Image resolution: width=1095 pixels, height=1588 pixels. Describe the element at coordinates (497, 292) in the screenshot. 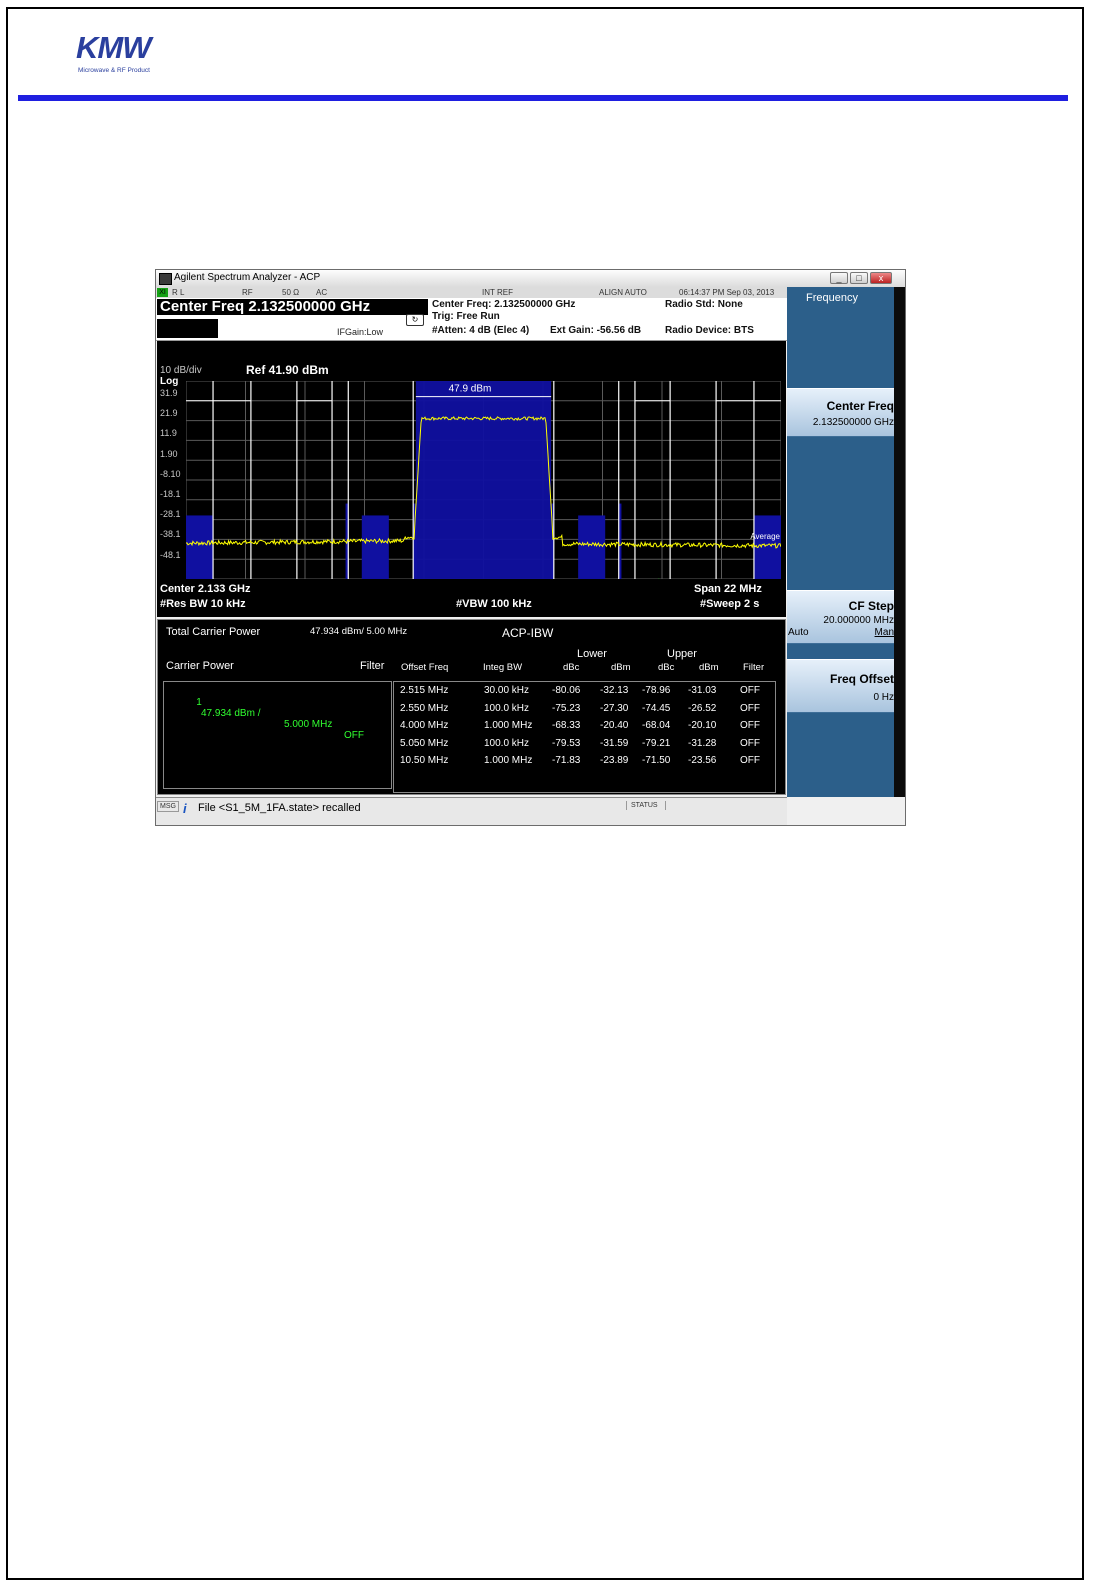

I see `status-ref: INT REF` at that location.